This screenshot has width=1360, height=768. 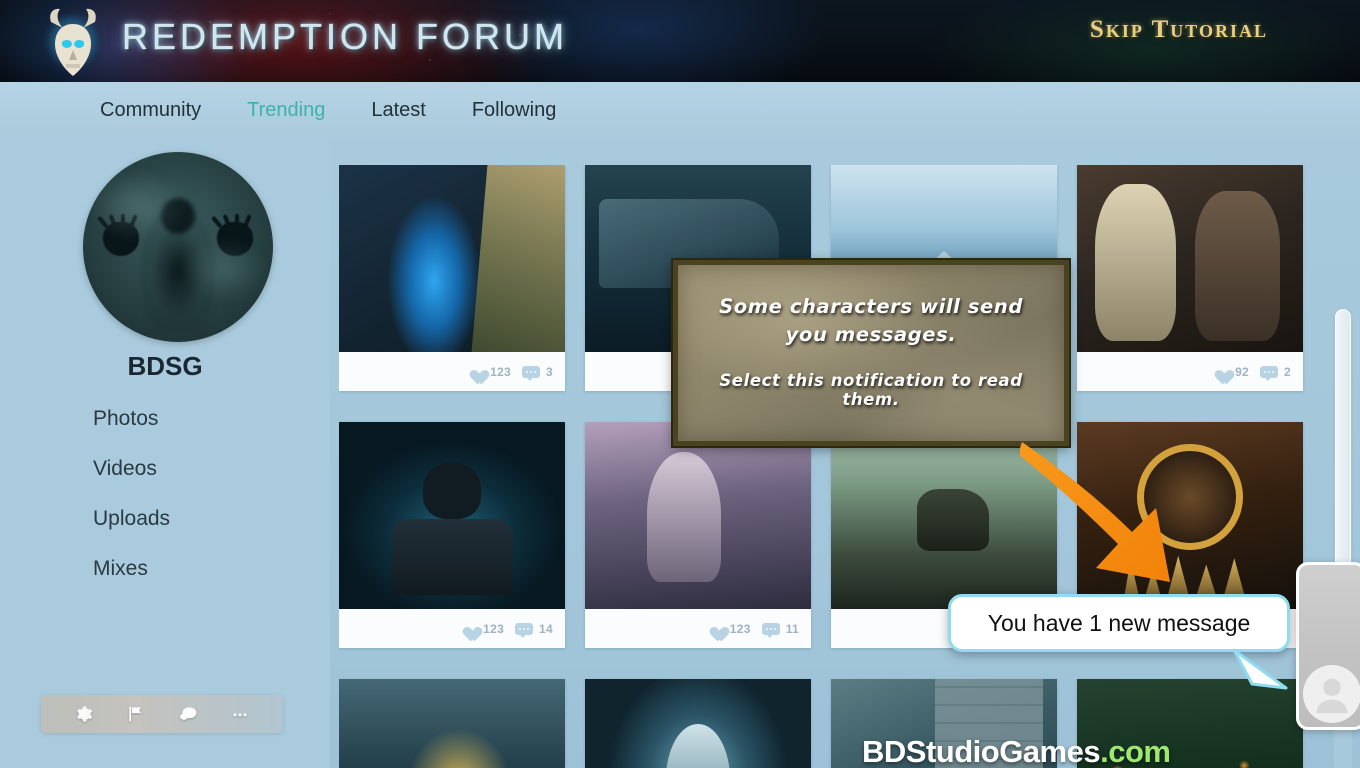 I want to click on avatar-mist-overlay, so click(x=178, y=247).